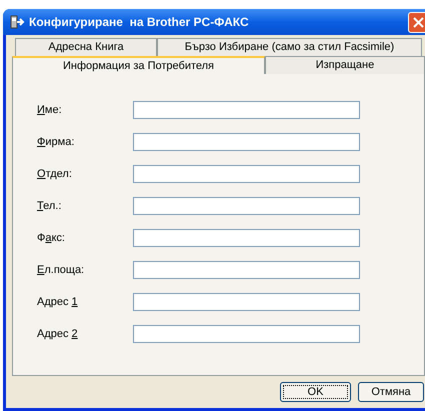  What do you see at coordinates (345, 65) in the screenshot?
I see `tab: Изпращане` at bounding box center [345, 65].